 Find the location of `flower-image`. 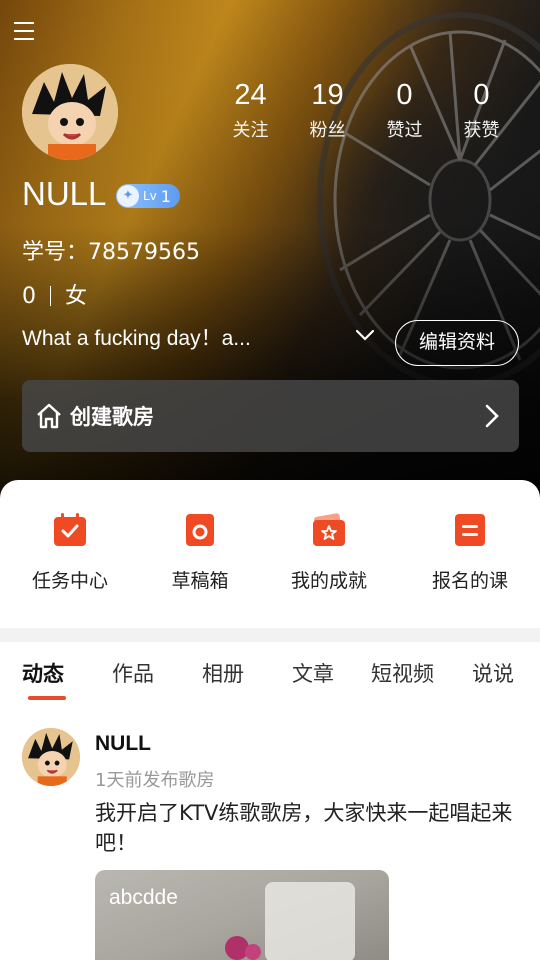

flower-image is located at coordinates (253, 952).